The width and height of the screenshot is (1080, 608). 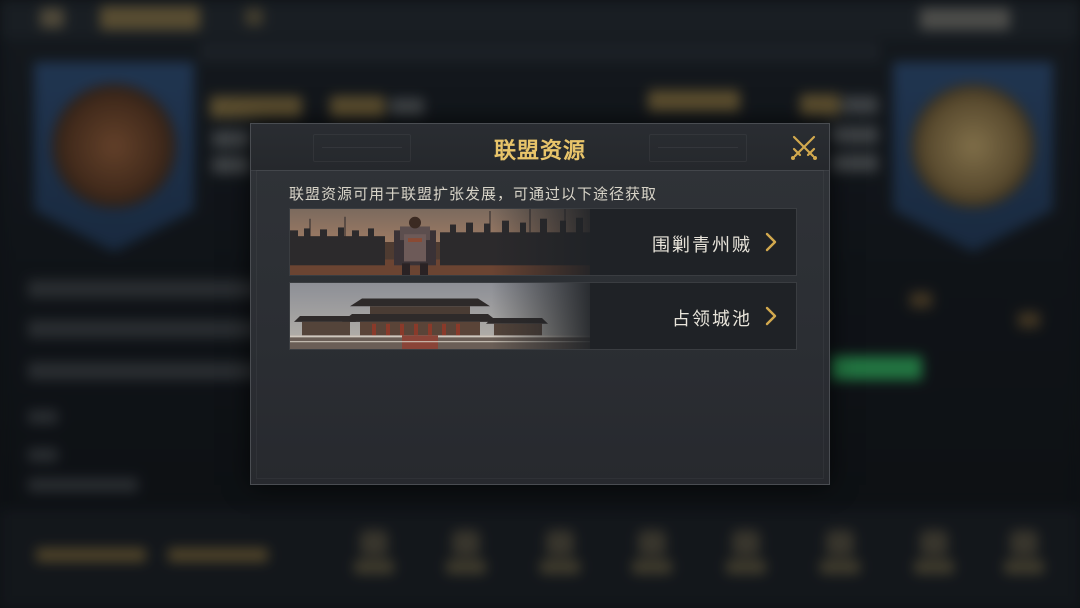 I want to click on option-label: 围剿青州贼, so click(x=702, y=245).